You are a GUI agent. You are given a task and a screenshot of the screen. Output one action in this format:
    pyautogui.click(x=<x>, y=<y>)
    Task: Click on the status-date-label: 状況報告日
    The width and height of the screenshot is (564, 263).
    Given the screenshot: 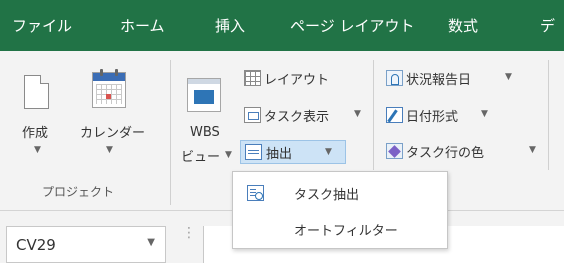 What is the action you would take?
    pyautogui.click(x=439, y=80)
    